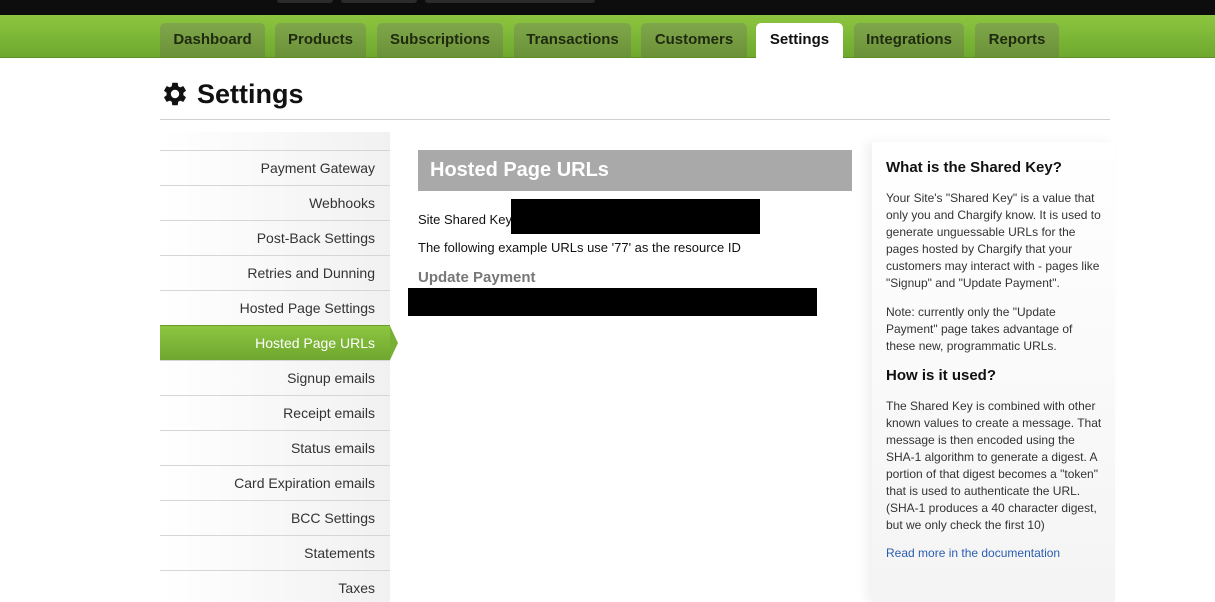  What do you see at coordinates (320, 40) in the screenshot?
I see `tab-products: Products` at bounding box center [320, 40].